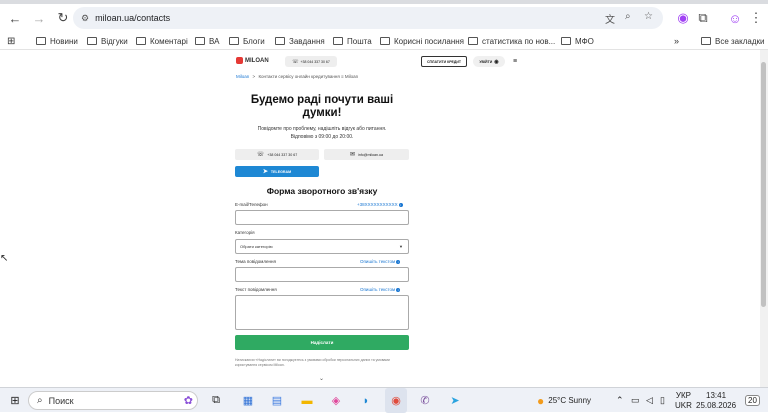 Image resolution: width=768 pixels, height=413 pixels. Describe the element at coordinates (683, 18) in the screenshot. I see `extension-icon: ◉` at that location.